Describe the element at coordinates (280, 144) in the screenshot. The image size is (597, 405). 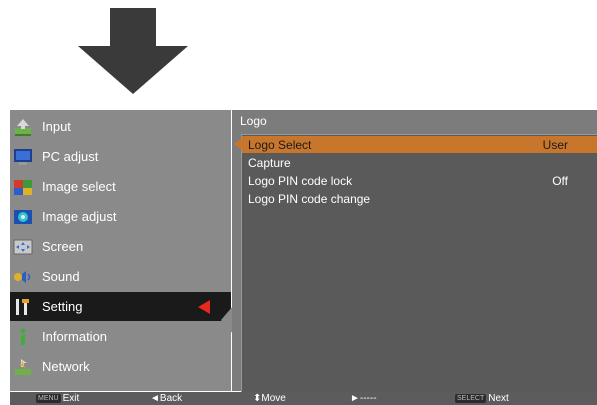
I see `submenu-item-label: Logo Select` at that location.